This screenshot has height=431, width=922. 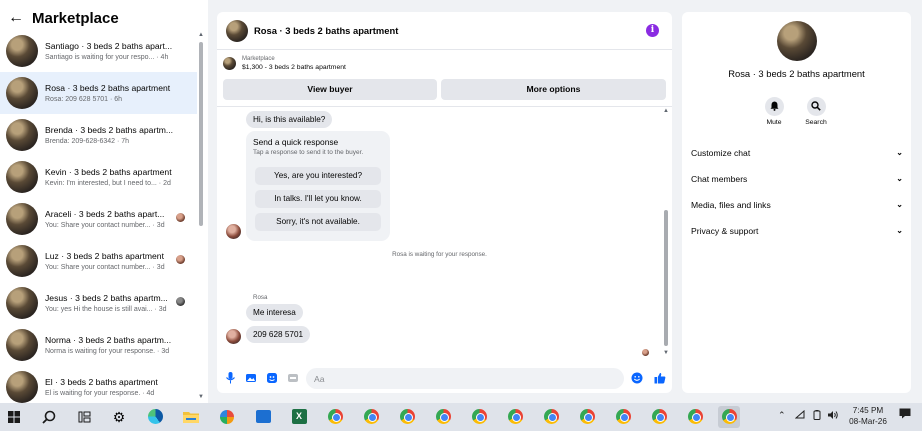 I want to click on view-buyer-button: View buyer, so click(x=330, y=89).